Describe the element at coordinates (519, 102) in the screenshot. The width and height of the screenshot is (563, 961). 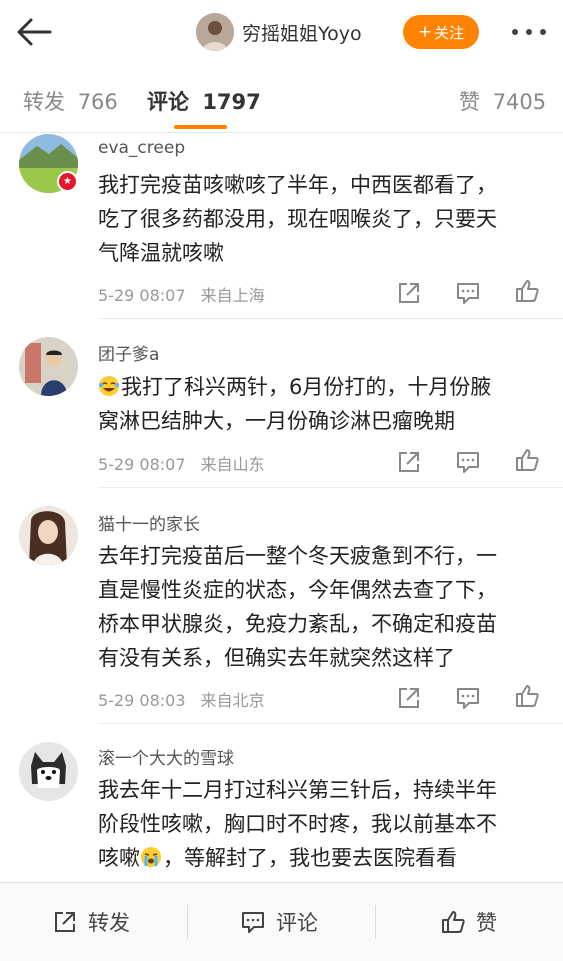
I see `tab-likes-count: 7405` at that location.